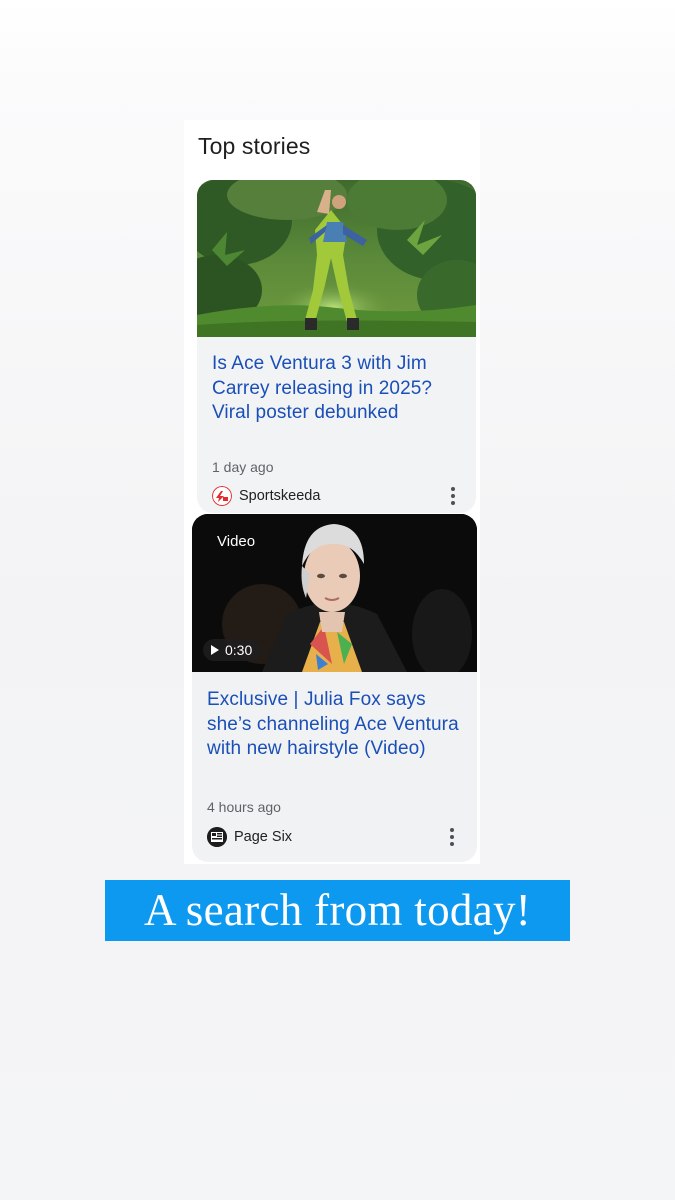 The height and width of the screenshot is (1200, 675). I want to click on caption-banner: A search from today!, so click(337, 910).